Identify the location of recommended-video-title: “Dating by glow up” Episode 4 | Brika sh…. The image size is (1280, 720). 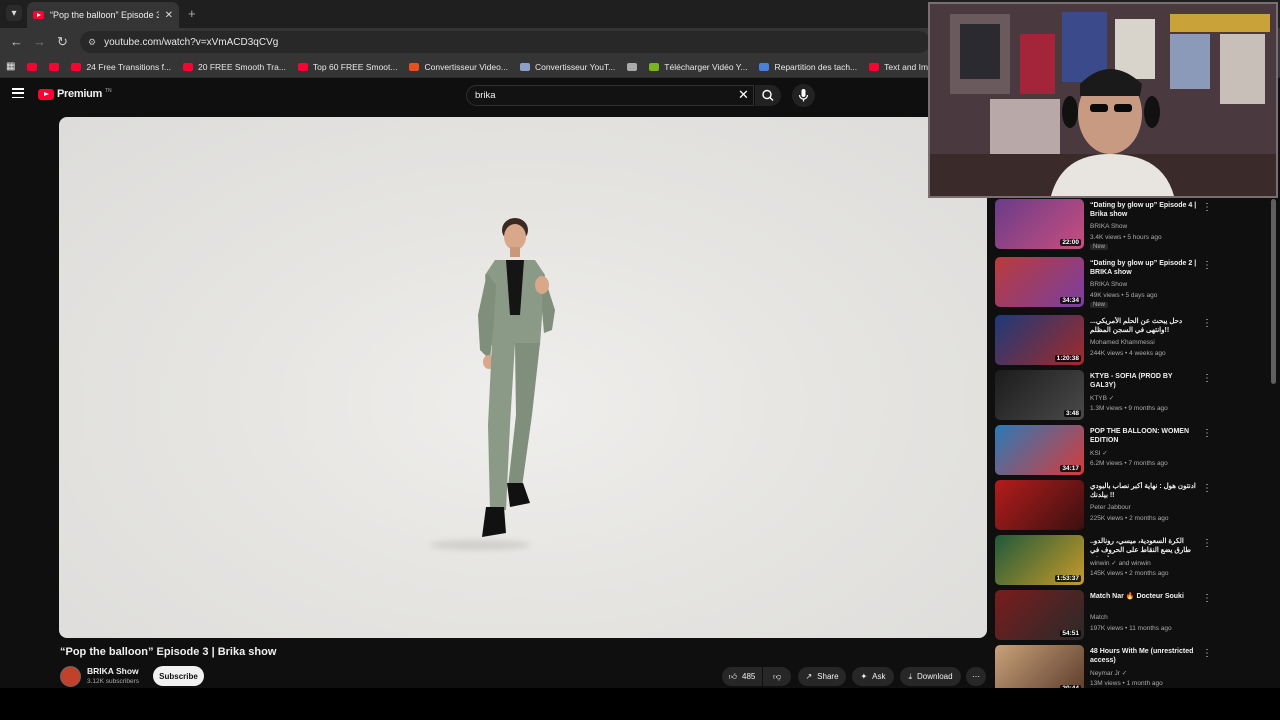
(1145, 210).